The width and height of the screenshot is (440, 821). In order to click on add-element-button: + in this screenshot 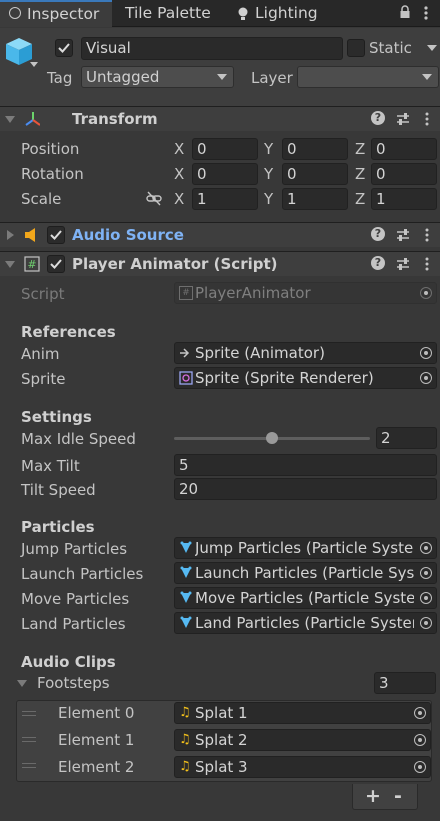, I will do `click(373, 796)`.